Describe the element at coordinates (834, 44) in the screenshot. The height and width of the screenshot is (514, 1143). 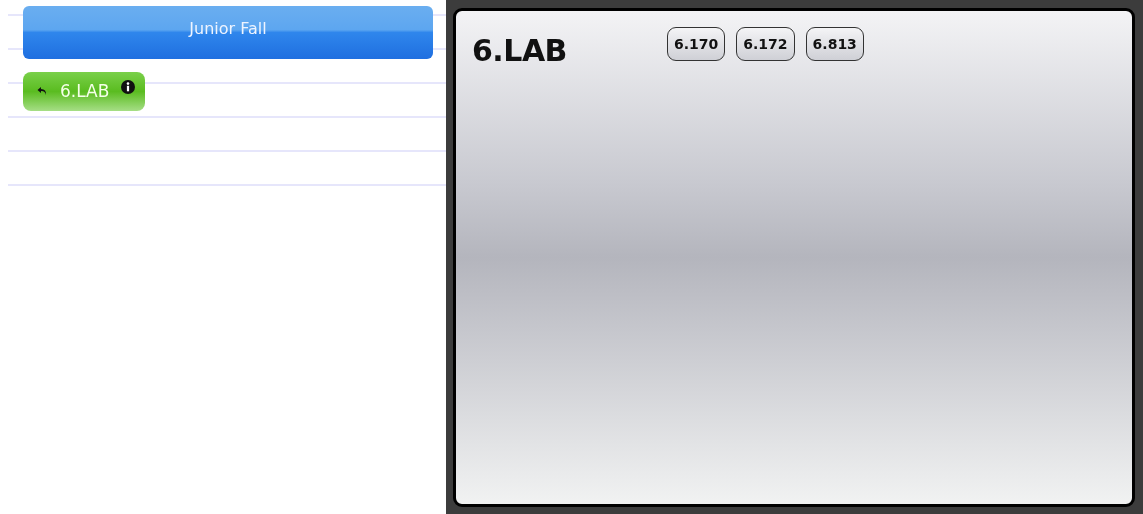
I see `course-button: 6.813` at that location.